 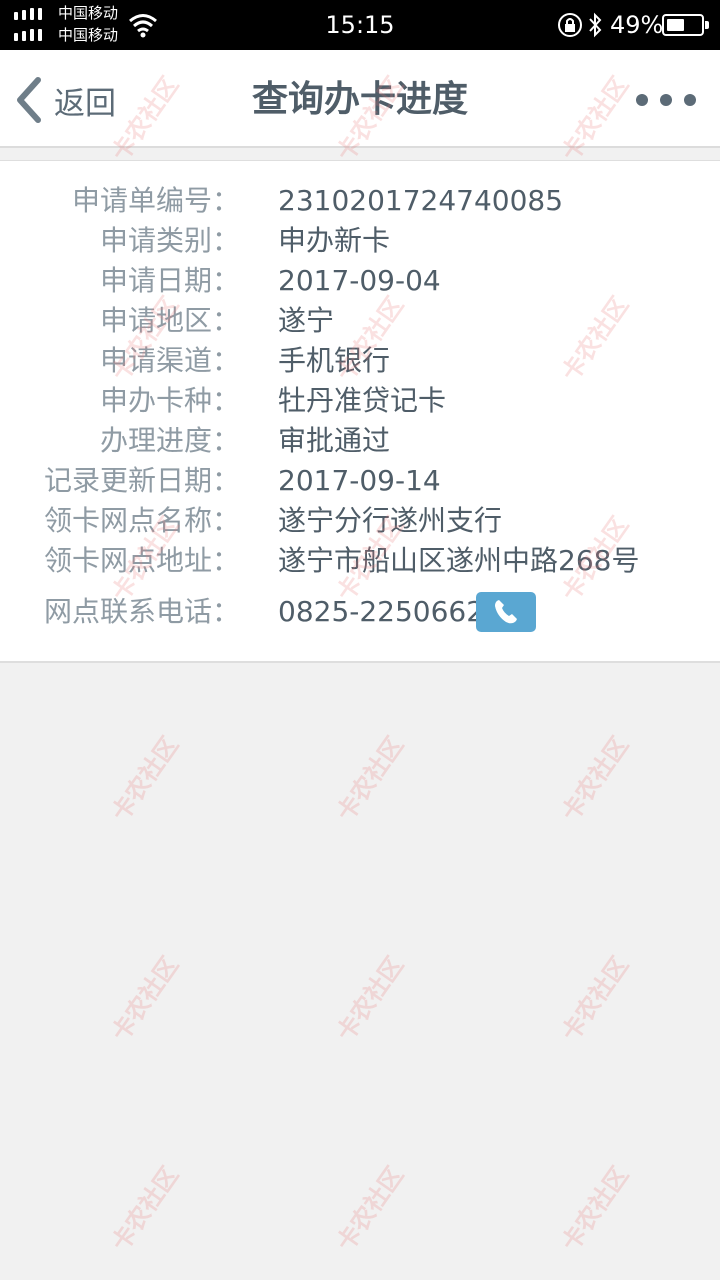 What do you see at coordinates (141, 611) in the screenshot?
I see `detail-label: 网点联系电话：` at bounding box center [141, 611].